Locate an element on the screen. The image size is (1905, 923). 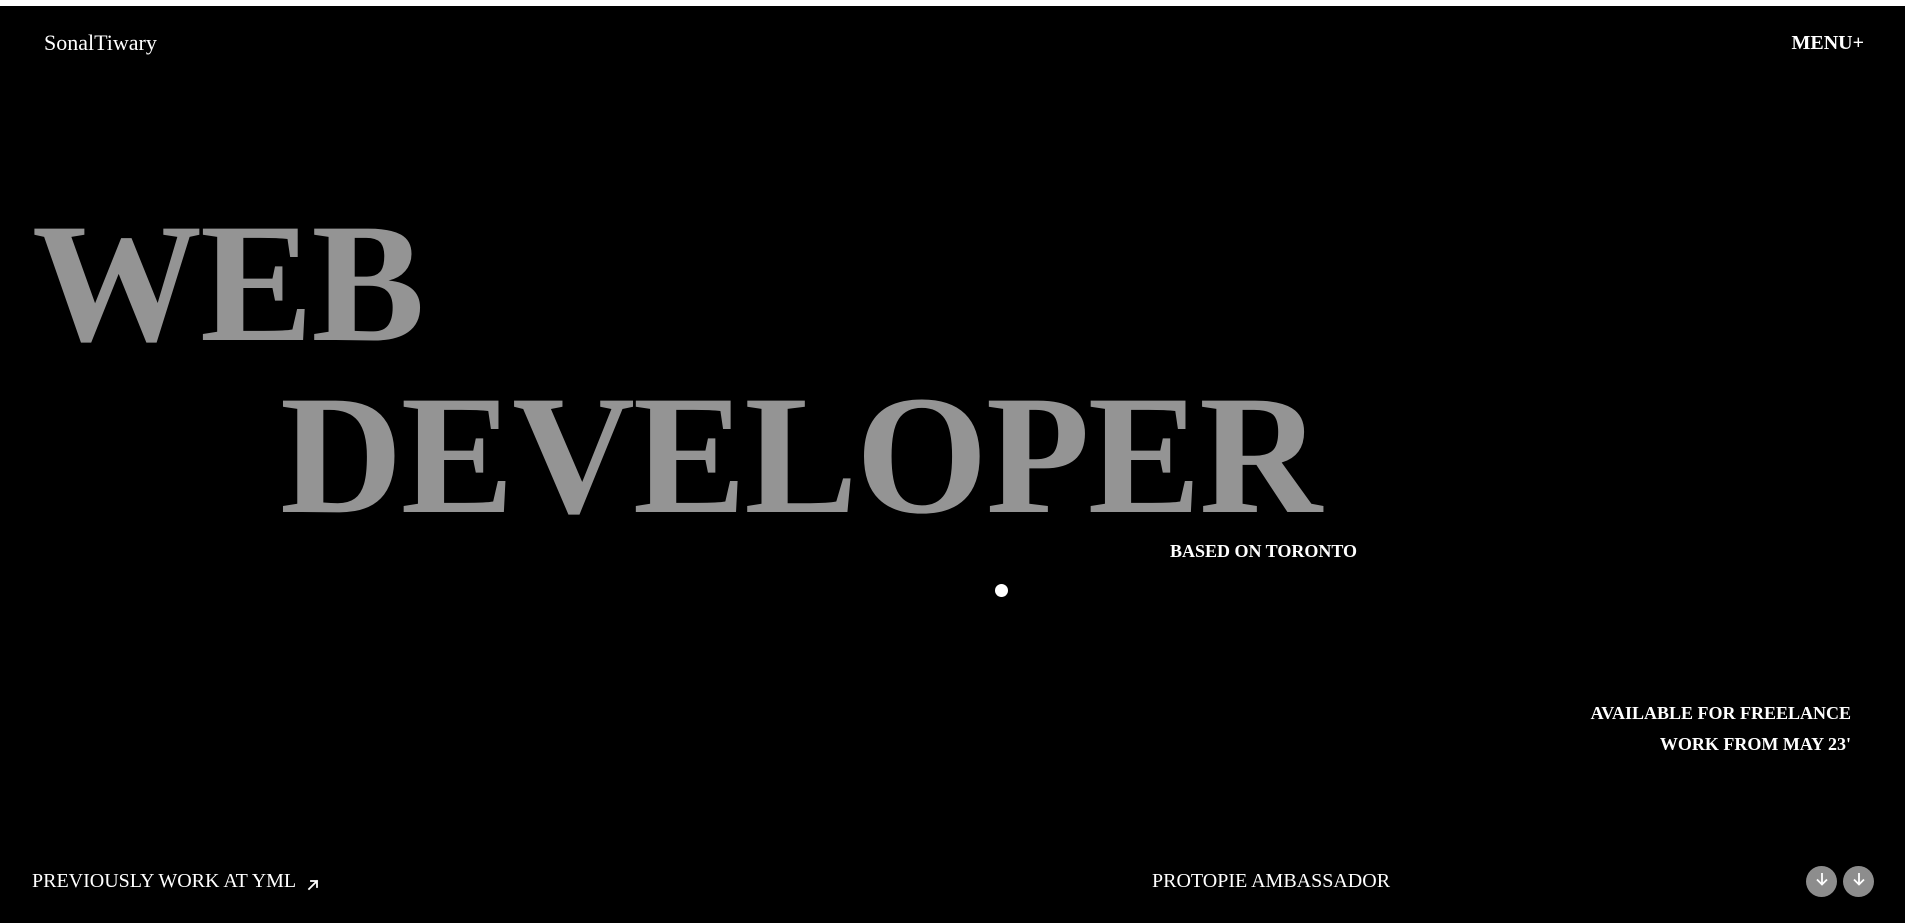
hero-title-developer: DEVELOPER is located at coordinates (801, 455).